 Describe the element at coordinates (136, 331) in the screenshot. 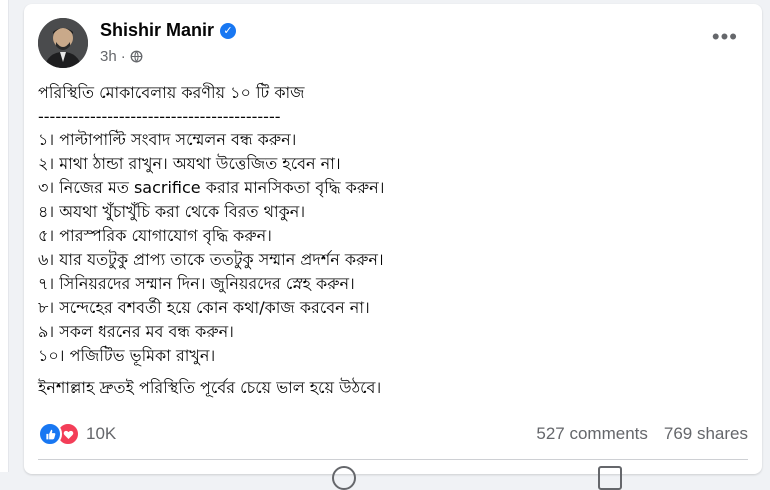

I see `list-item: ৯। সকল ধরনের মব বন্ধ করুন।` at that location.